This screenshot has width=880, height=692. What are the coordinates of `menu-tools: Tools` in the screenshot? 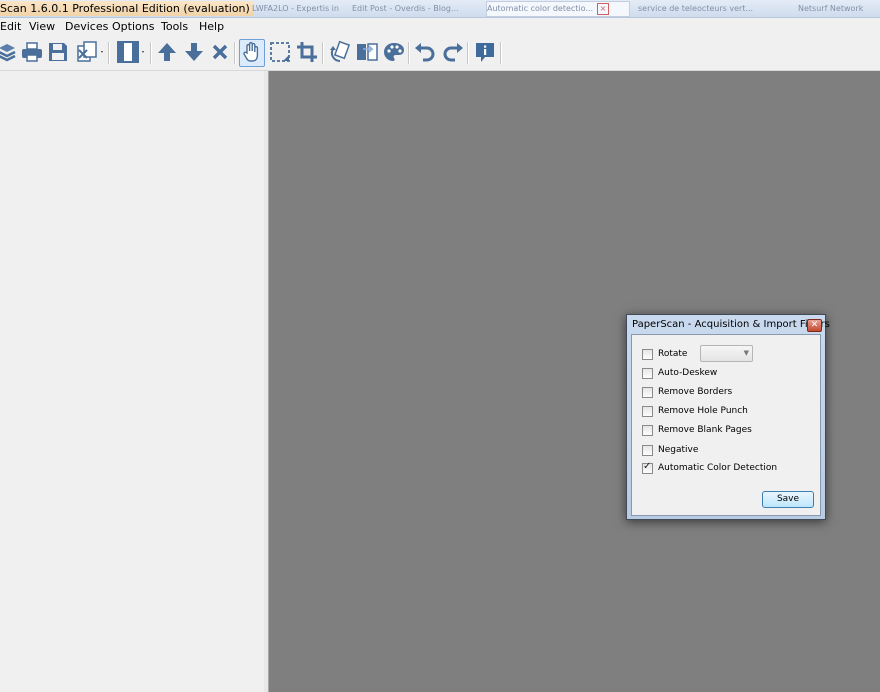 It's located at (174, 27).